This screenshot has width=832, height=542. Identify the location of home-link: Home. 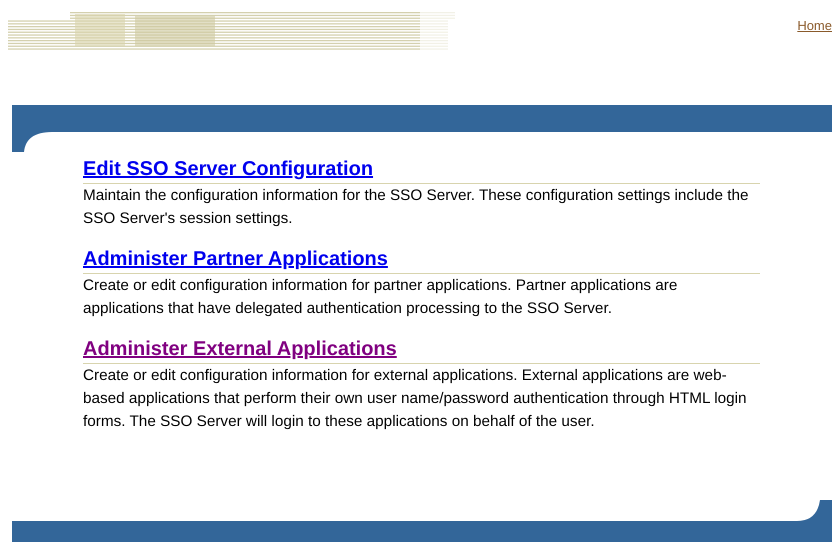
(814, 60).